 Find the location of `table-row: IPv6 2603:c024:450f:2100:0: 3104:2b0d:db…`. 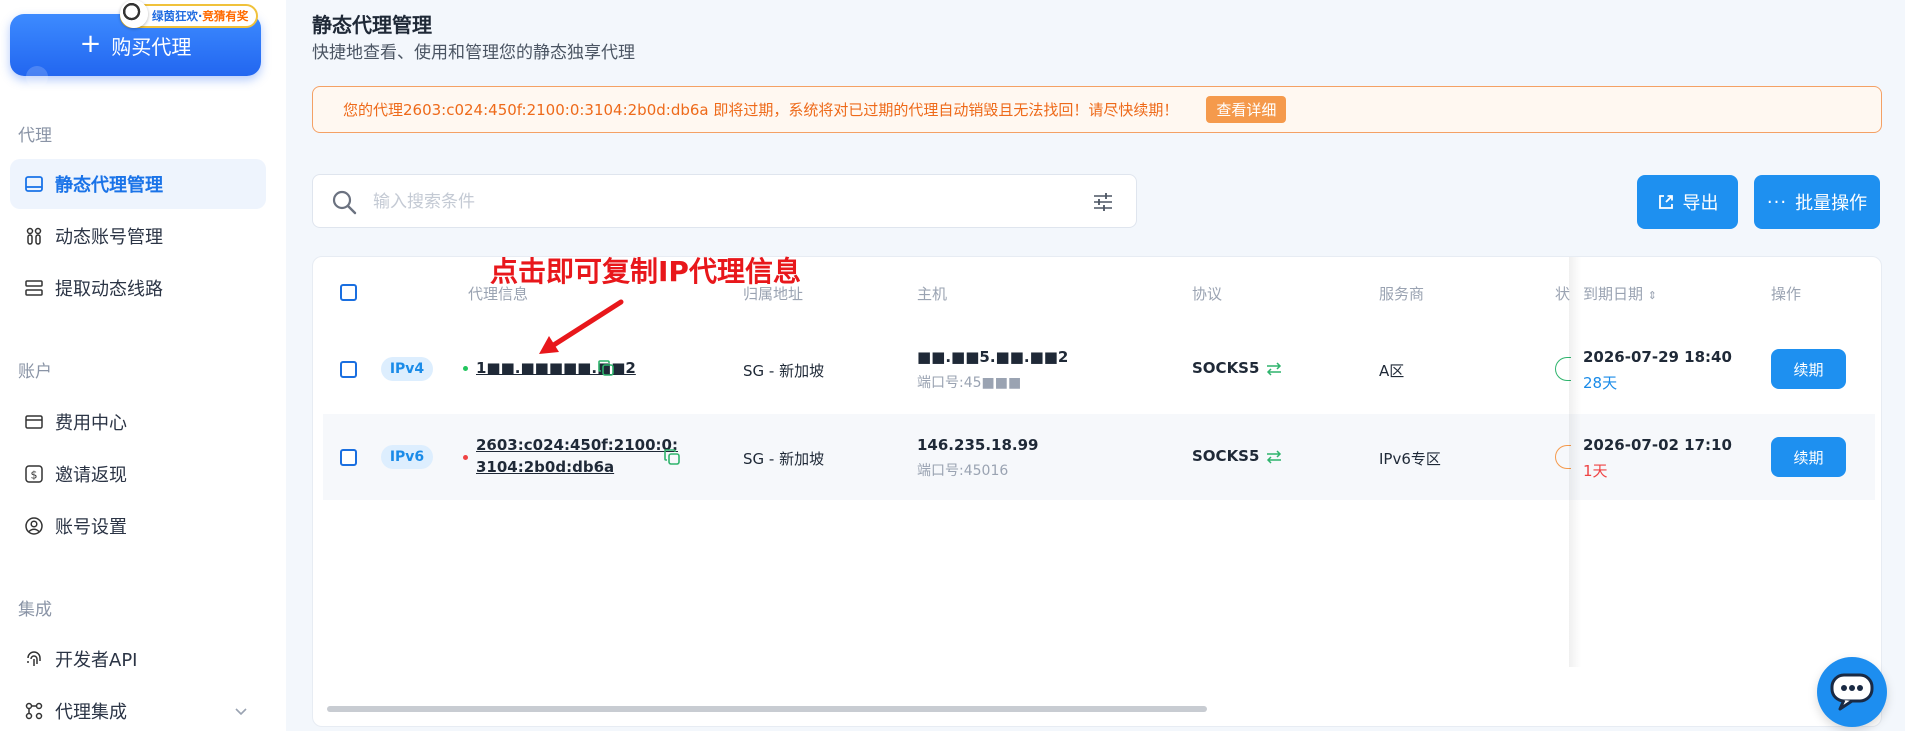

table-row: IPv6 2603:c024:450f:2100:0: 3104:2b0d:db… is located at coordinates (1099, 457).